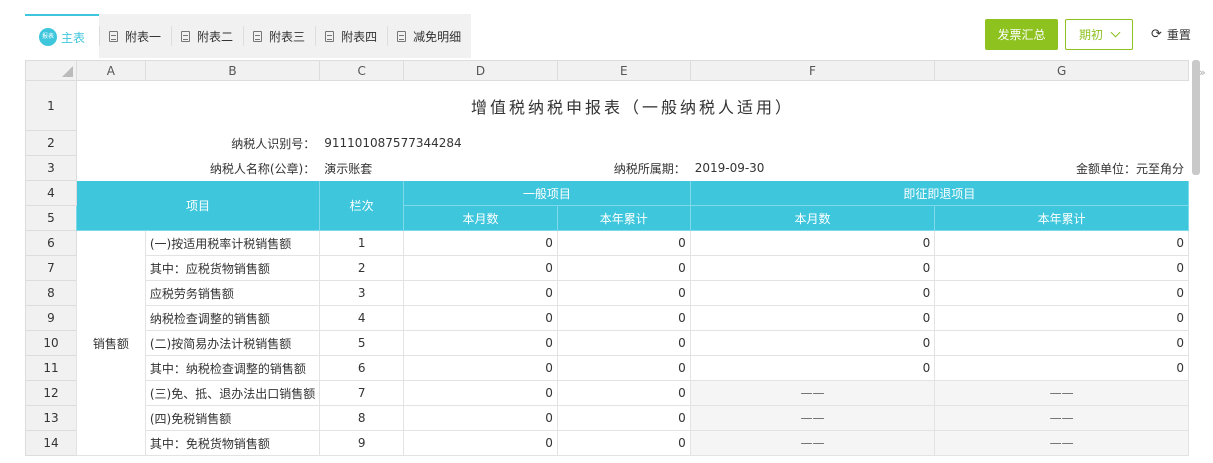 Image resolution: width=1213 pixels, height=463 pixels. What do you see at coordinates (51, 343) in the screenshot?
I see `row-number: 10` at bounding box center [51, 343].